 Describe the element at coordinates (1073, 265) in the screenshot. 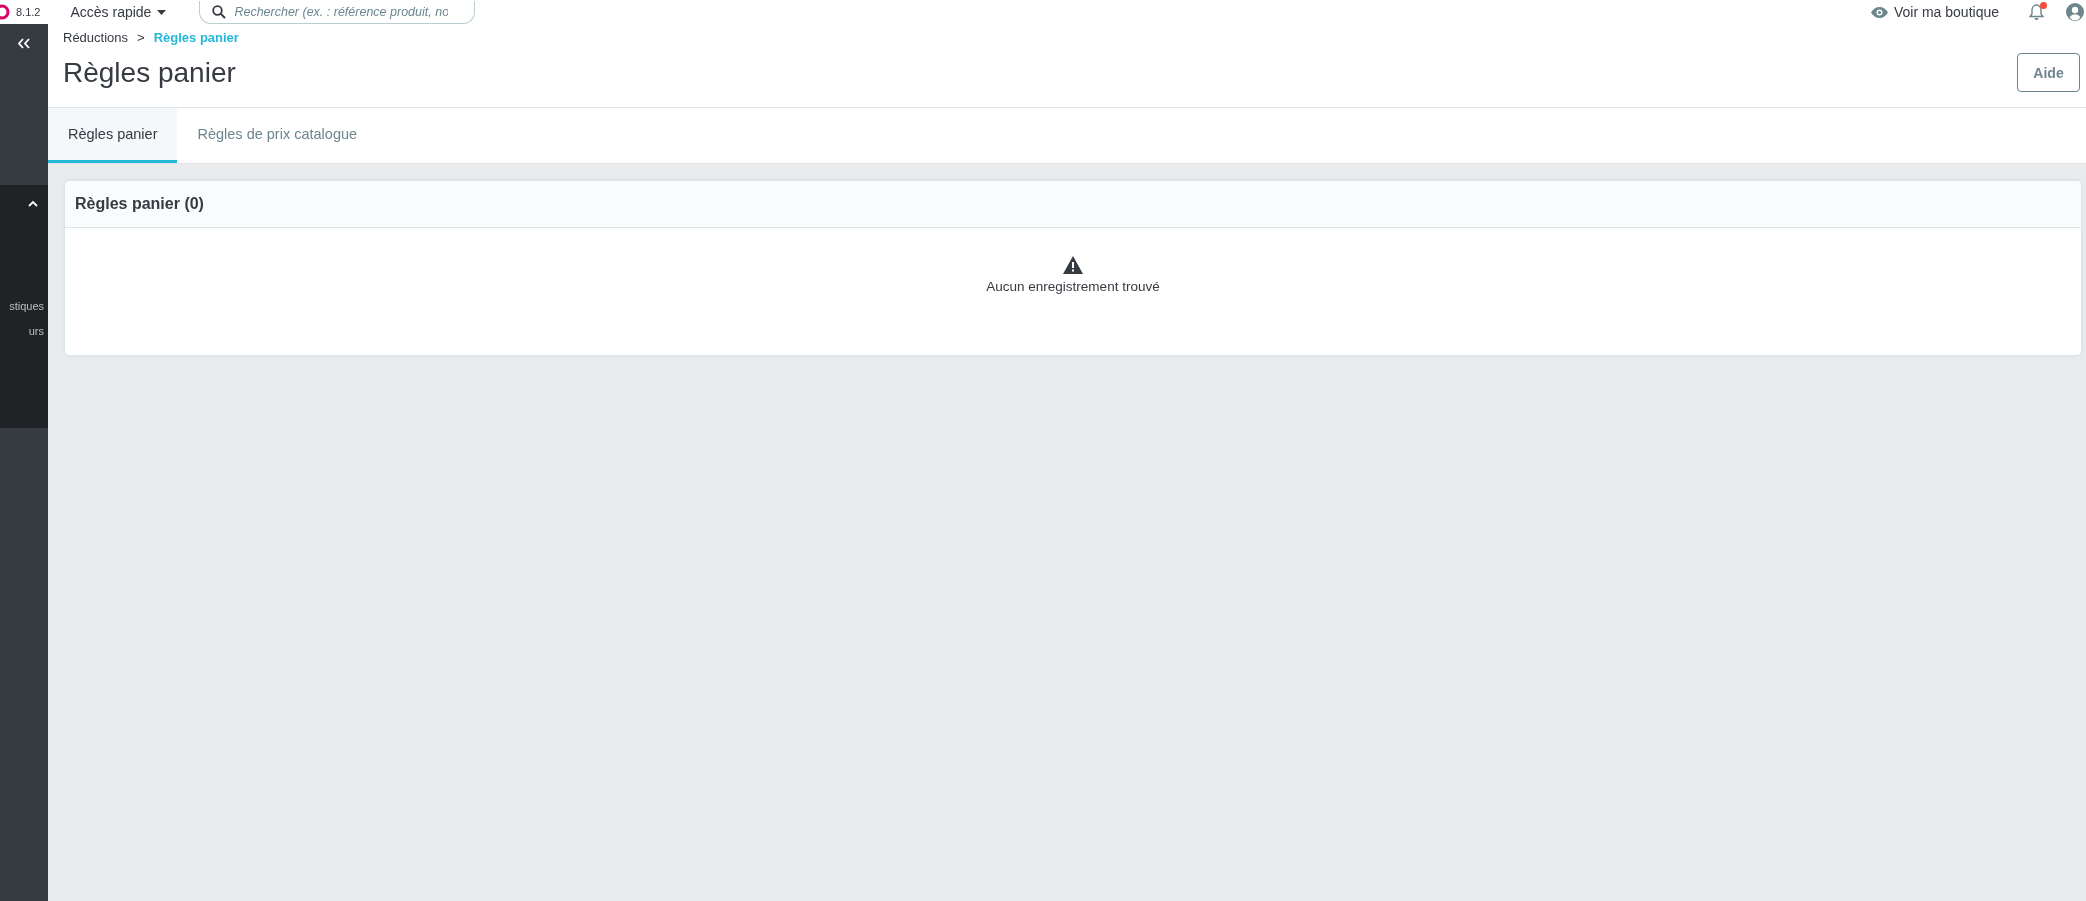

I see `warning-icon` at that location.